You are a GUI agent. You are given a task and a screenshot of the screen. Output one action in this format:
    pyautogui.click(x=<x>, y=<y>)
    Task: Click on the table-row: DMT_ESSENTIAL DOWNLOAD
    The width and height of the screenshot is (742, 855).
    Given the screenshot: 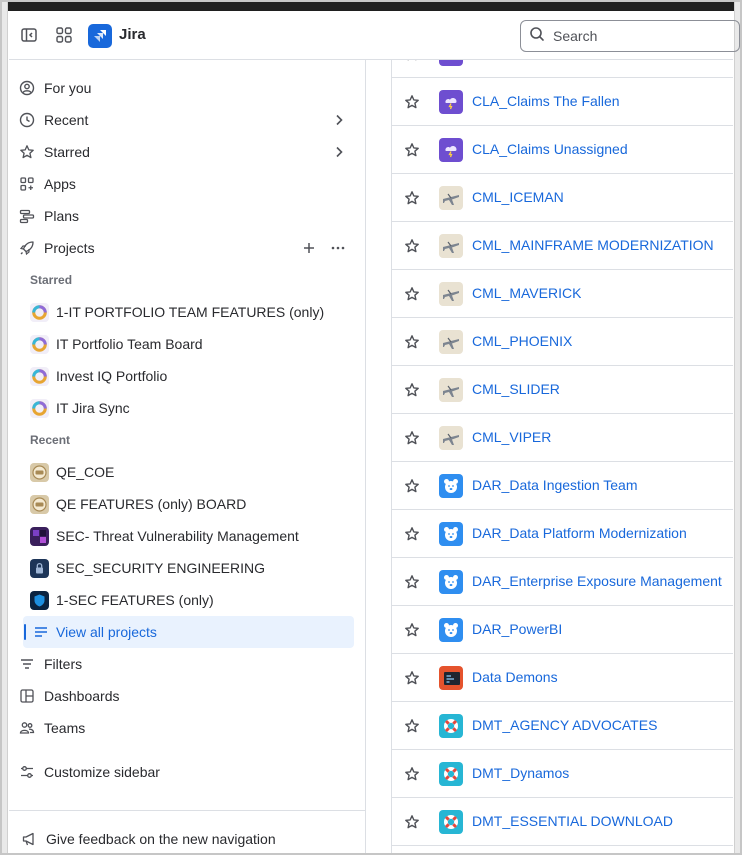 What is the action you would take?
    pyautogui.click(x=562, y=822)
    